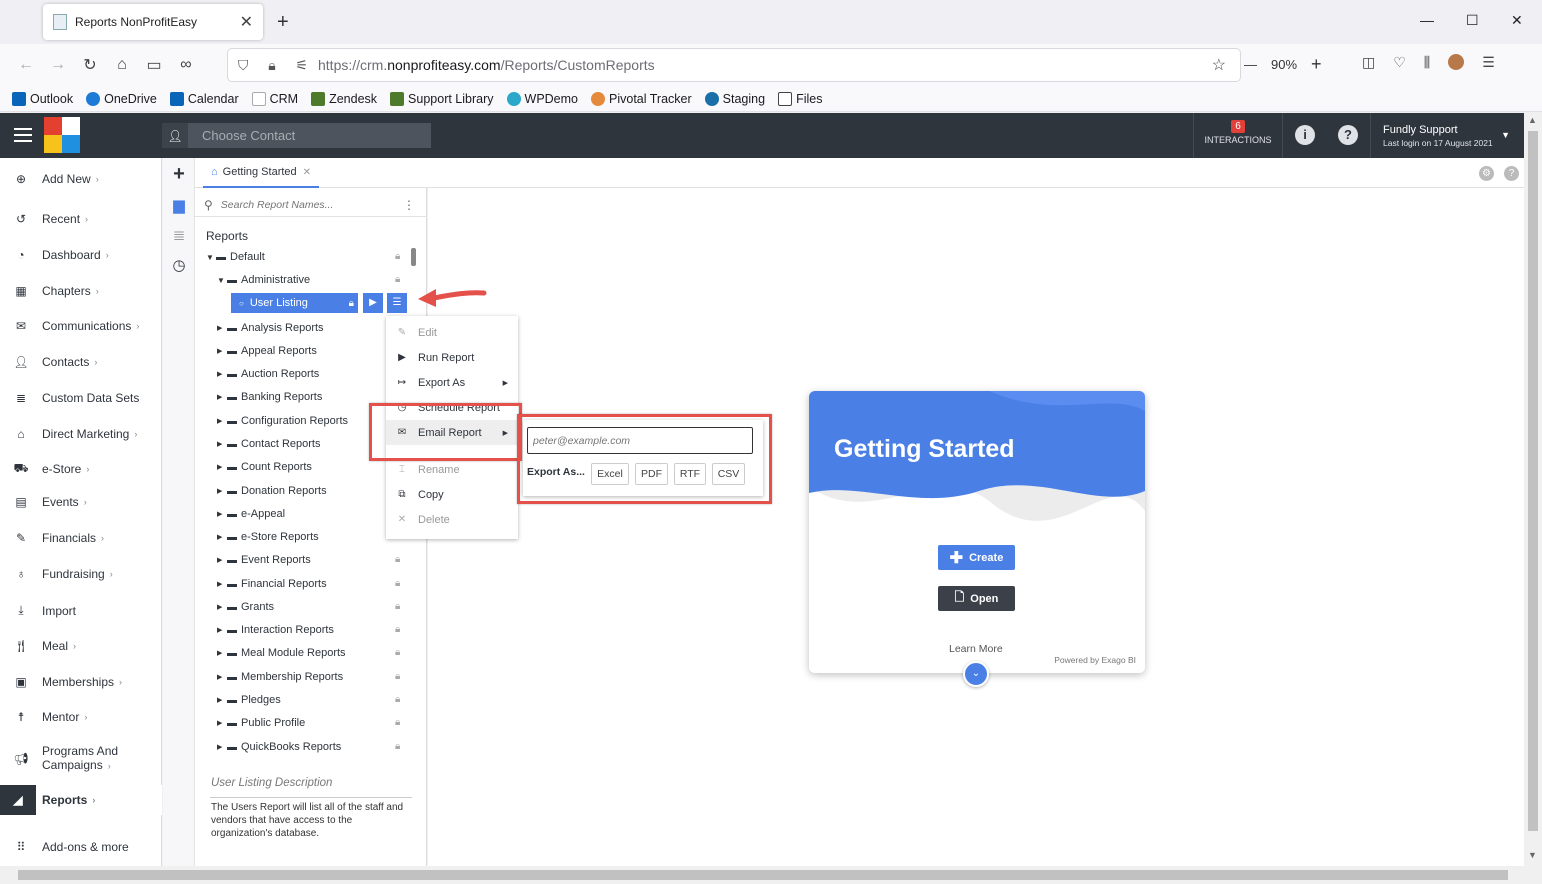 This screenshot has height=884, width=1542. What do you see at coordinates (283, 22) in the screenshot?
I see `new-tab-icon: +` at bounding box center [283, 22].